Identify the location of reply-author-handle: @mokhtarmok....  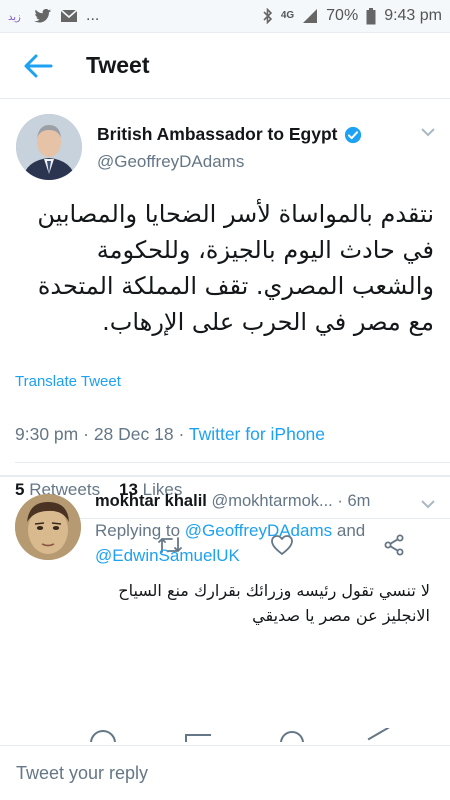
(271, 501).